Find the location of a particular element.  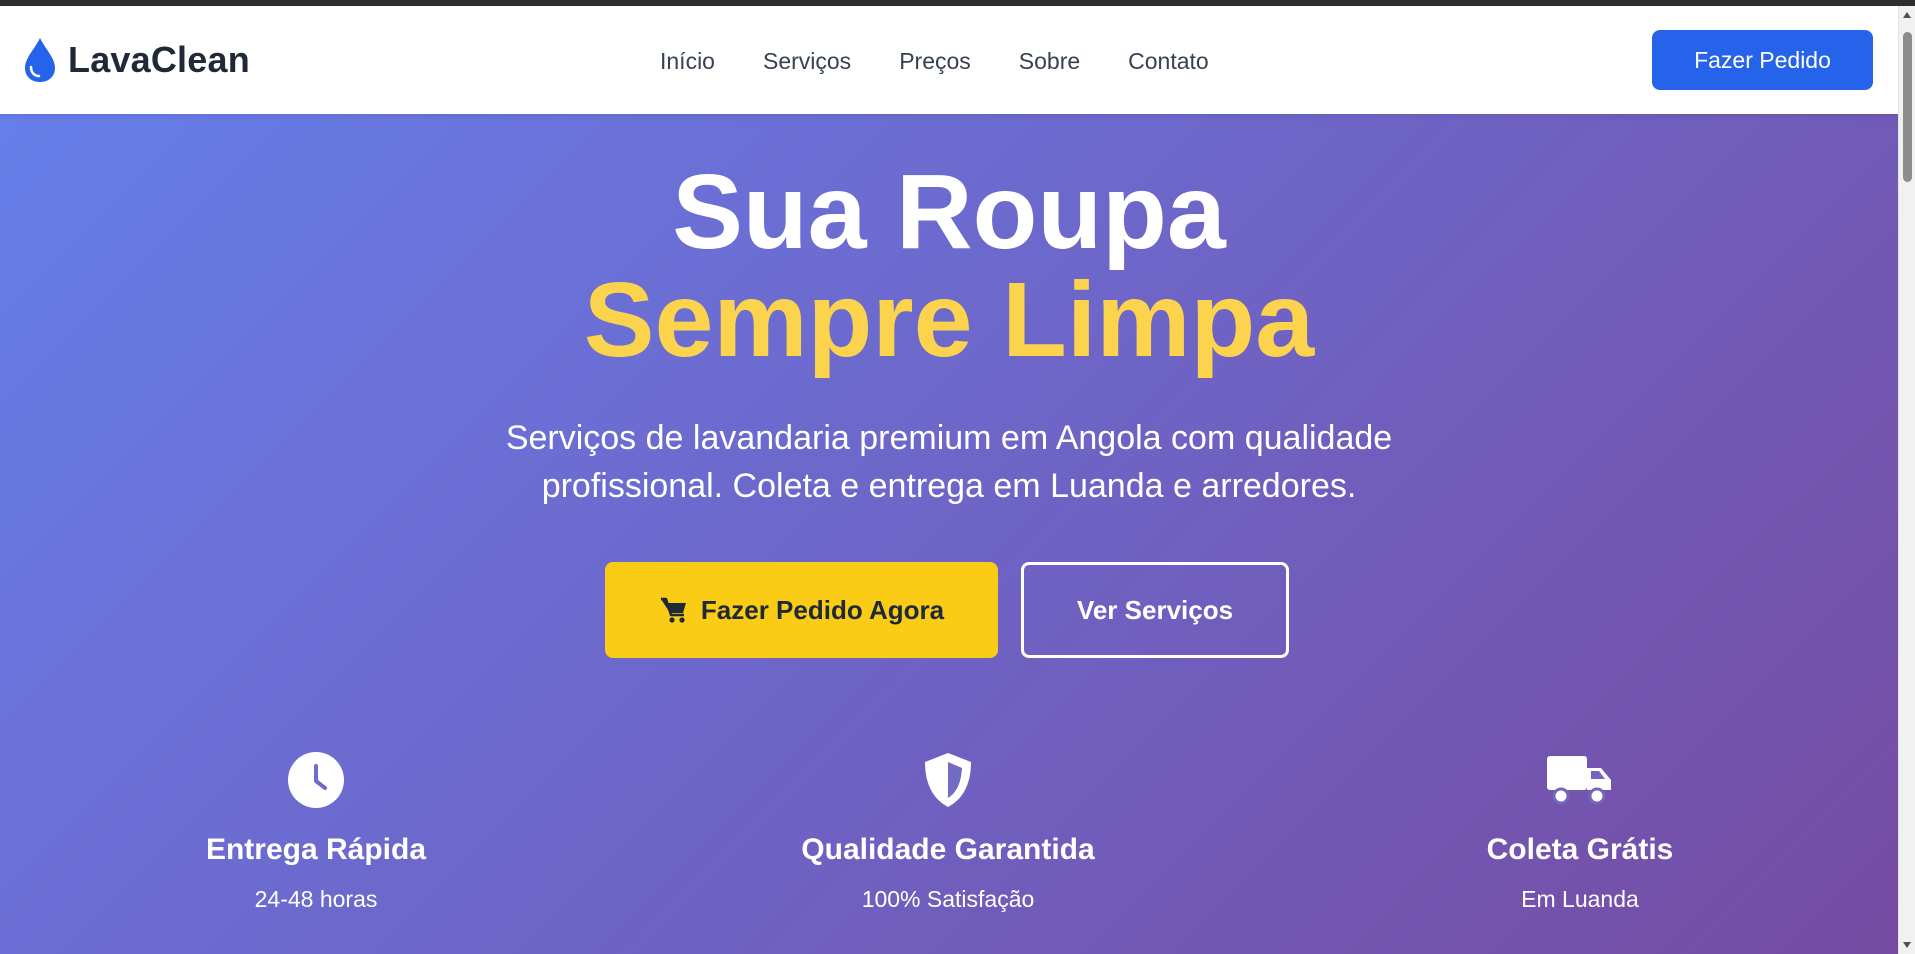

feature-subtitle: 100% Satisfação is located at coordinates (948, 899).